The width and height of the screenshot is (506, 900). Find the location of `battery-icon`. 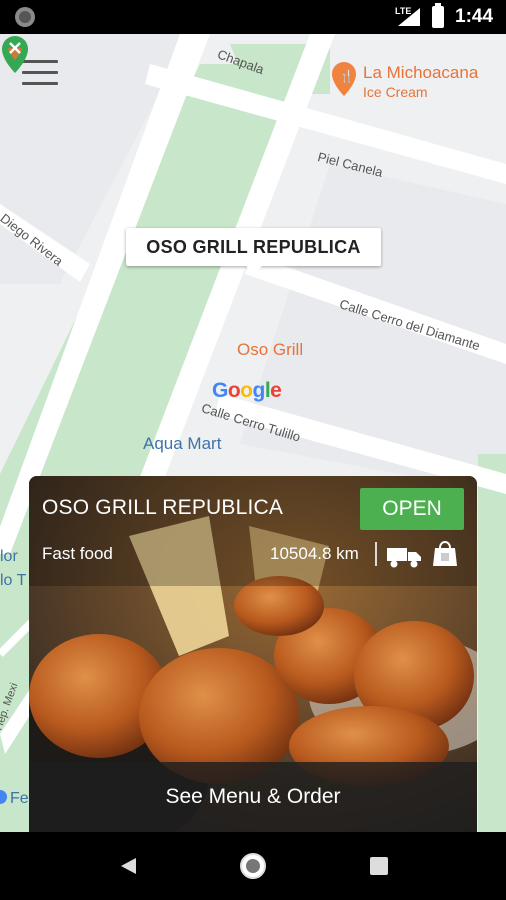

battery-icon is located at coordinates (438, 15).